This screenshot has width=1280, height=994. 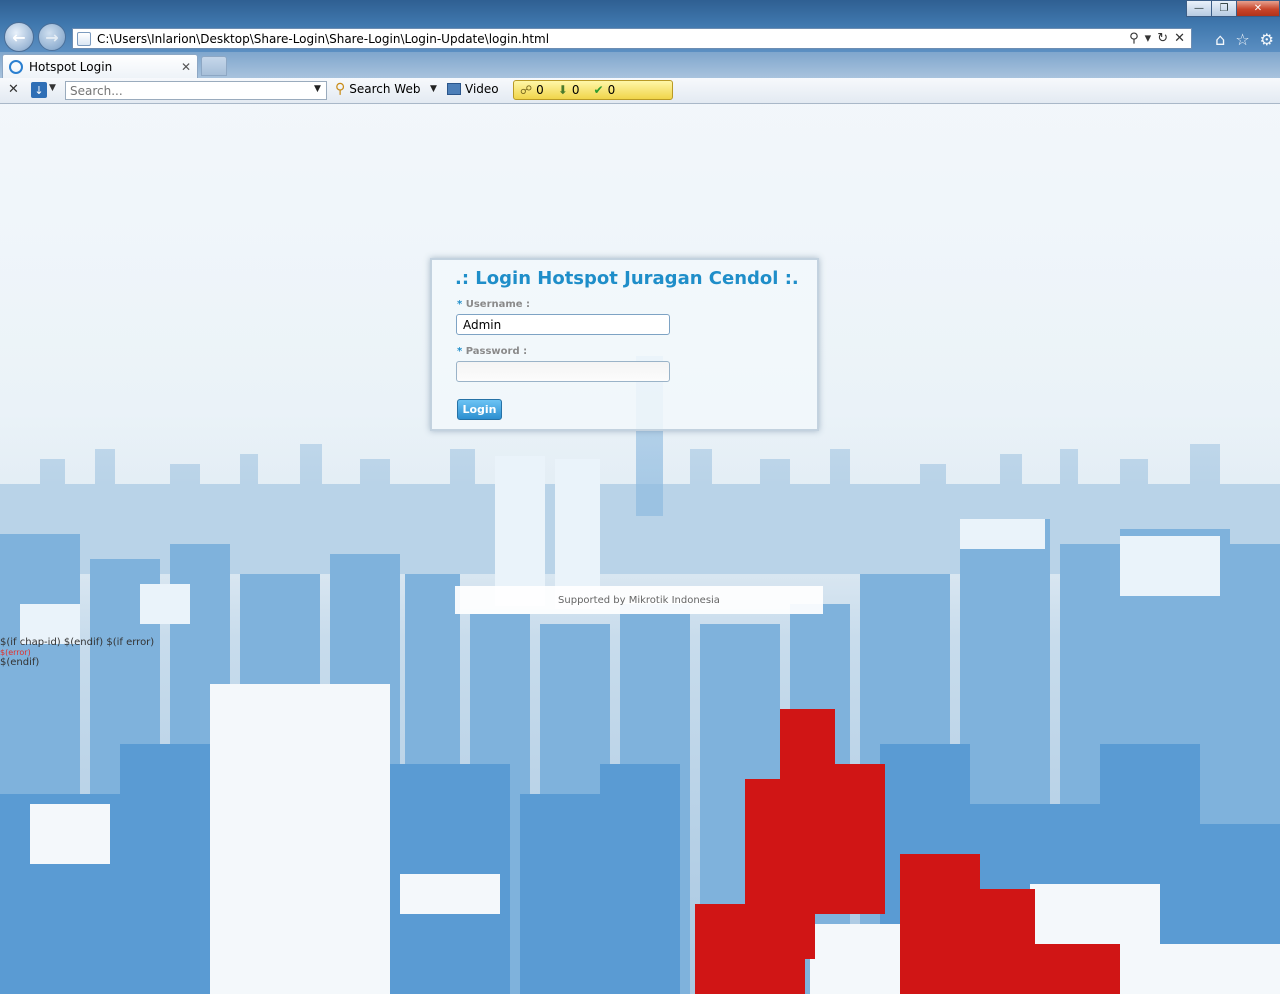 I want to click on restore-button: ❐, so click(x=1224, y=8).